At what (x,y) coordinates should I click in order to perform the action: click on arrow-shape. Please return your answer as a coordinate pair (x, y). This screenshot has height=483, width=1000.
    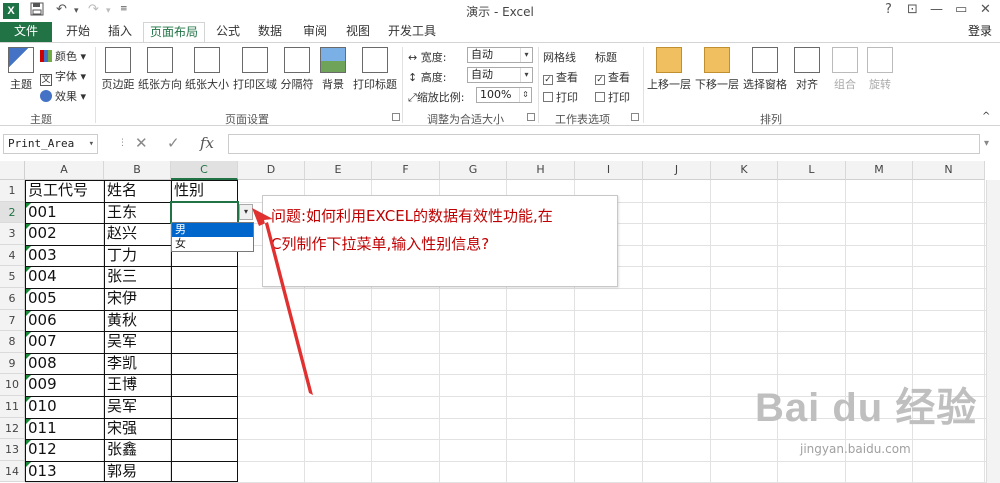
    Looking at the image, I should click on (282, 301).